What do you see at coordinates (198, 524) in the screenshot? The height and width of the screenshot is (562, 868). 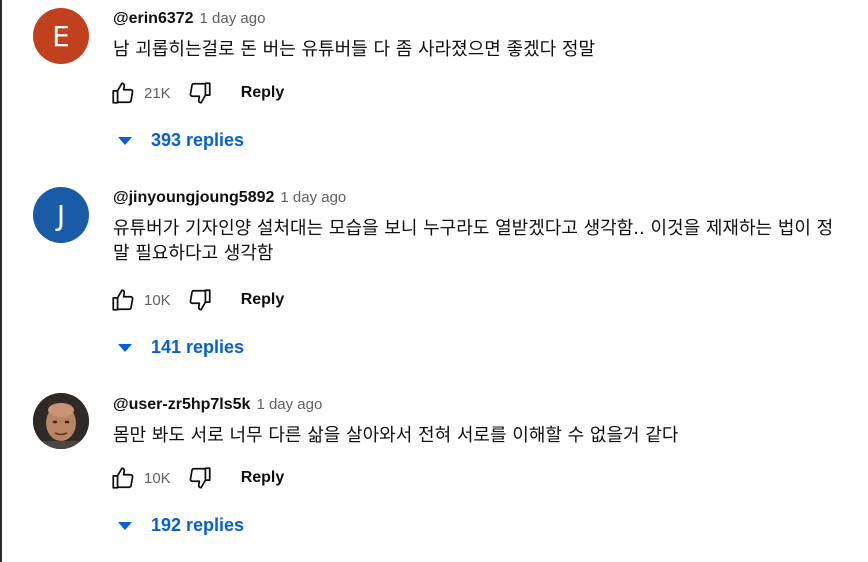 I see `replies-count-label: 192 replies` at bounding box center [198, 524].